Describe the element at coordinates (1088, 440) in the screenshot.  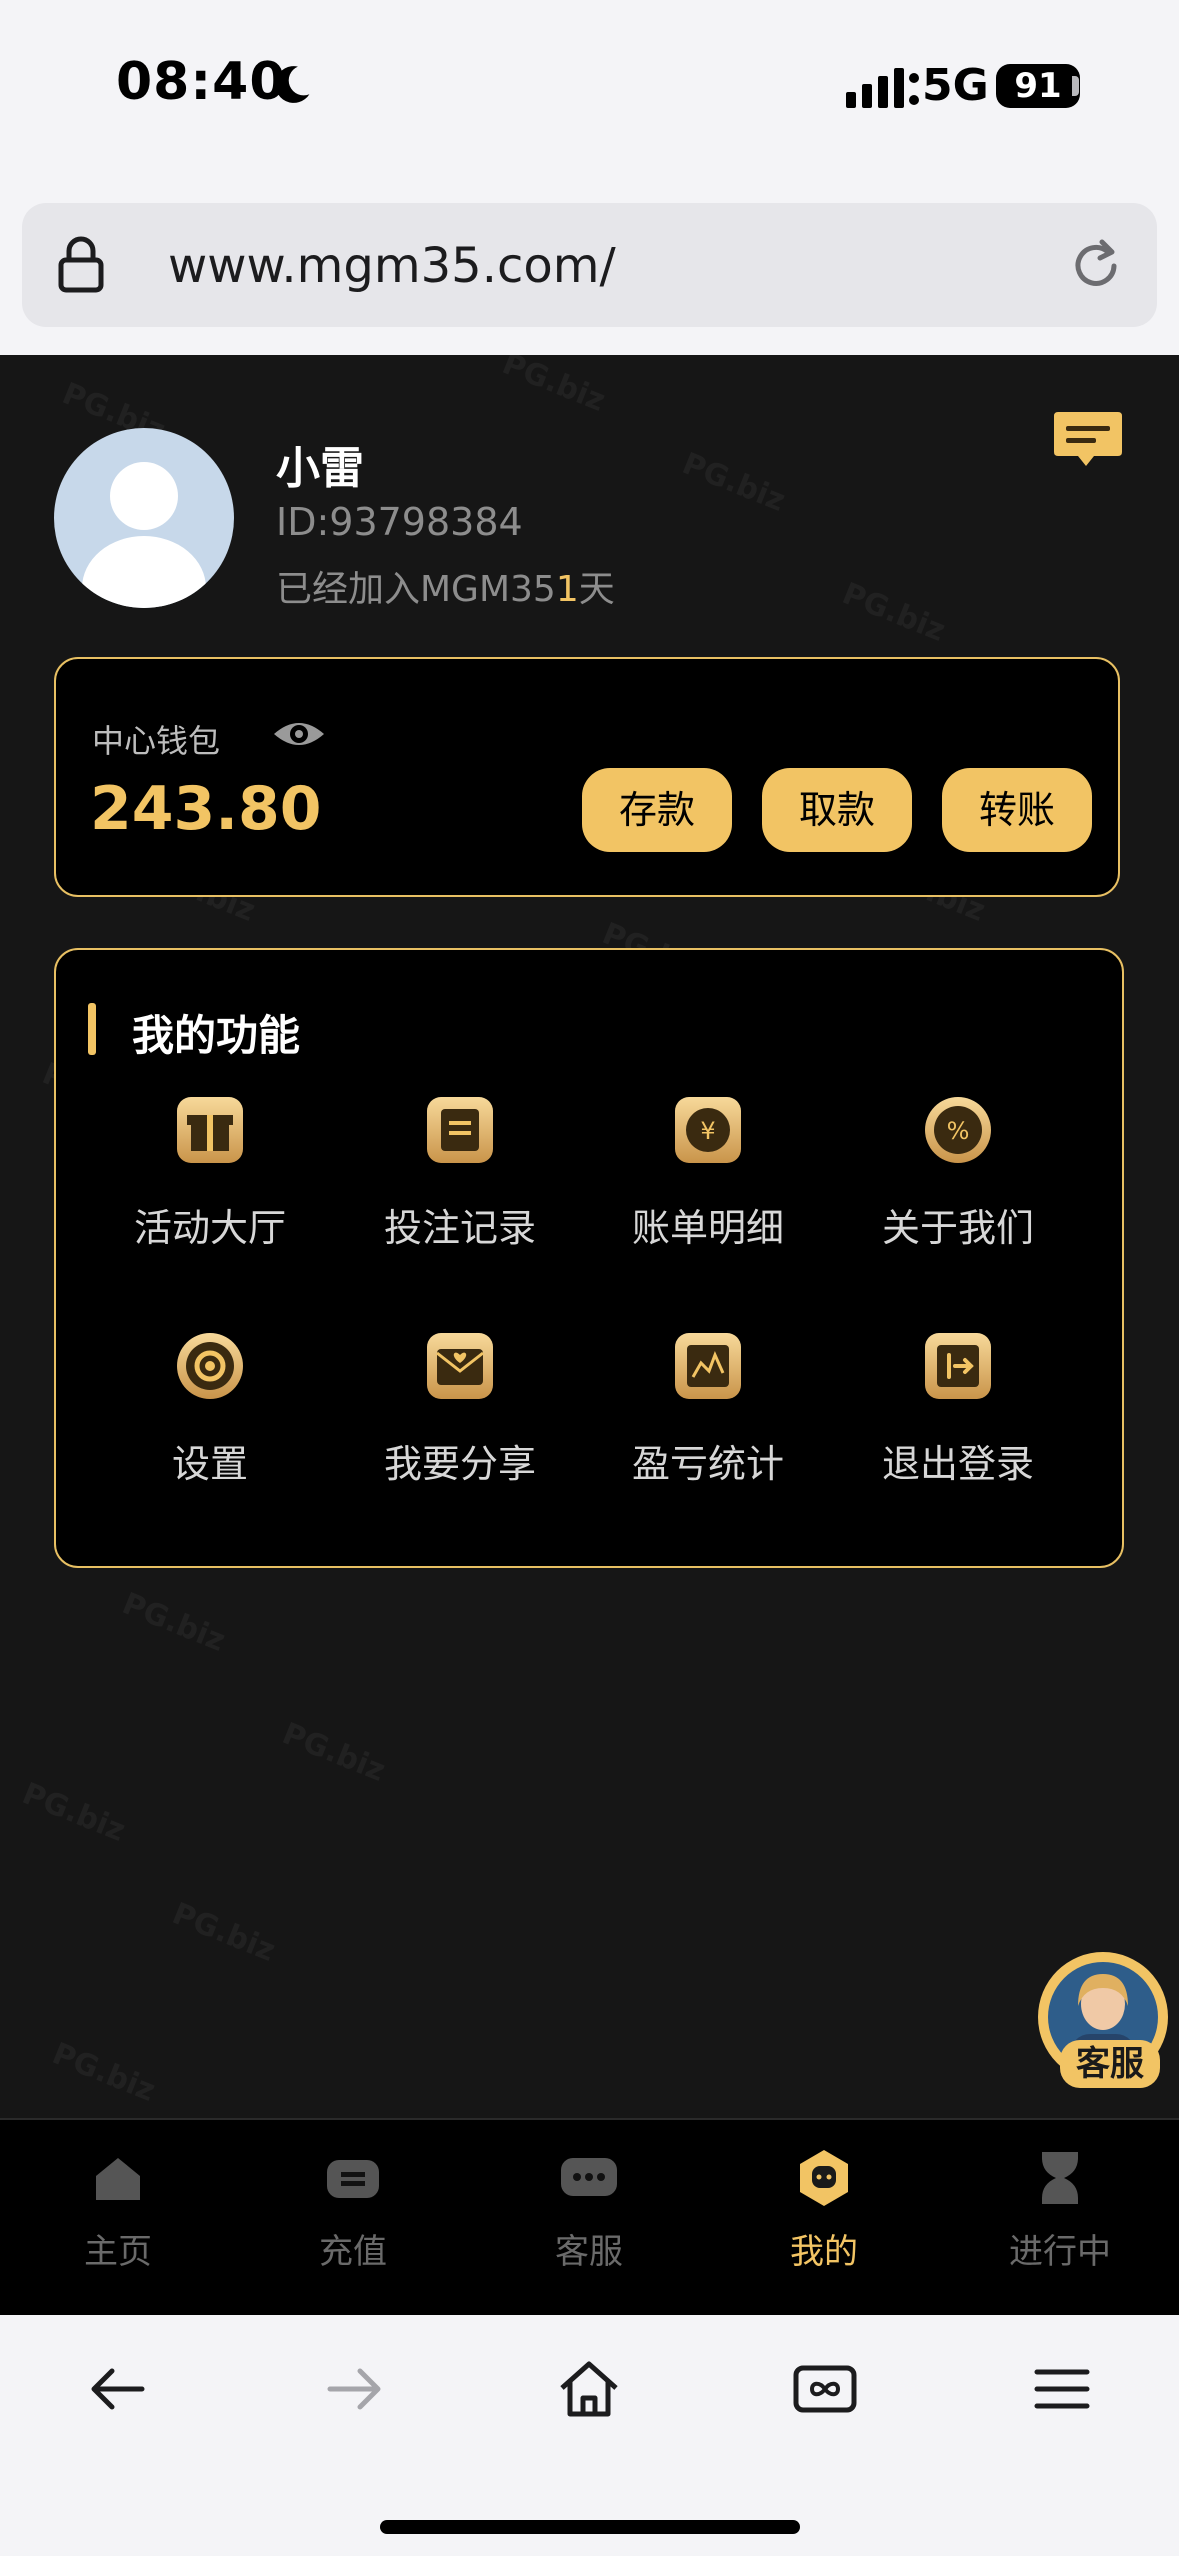
I see `message-icon` at that location.